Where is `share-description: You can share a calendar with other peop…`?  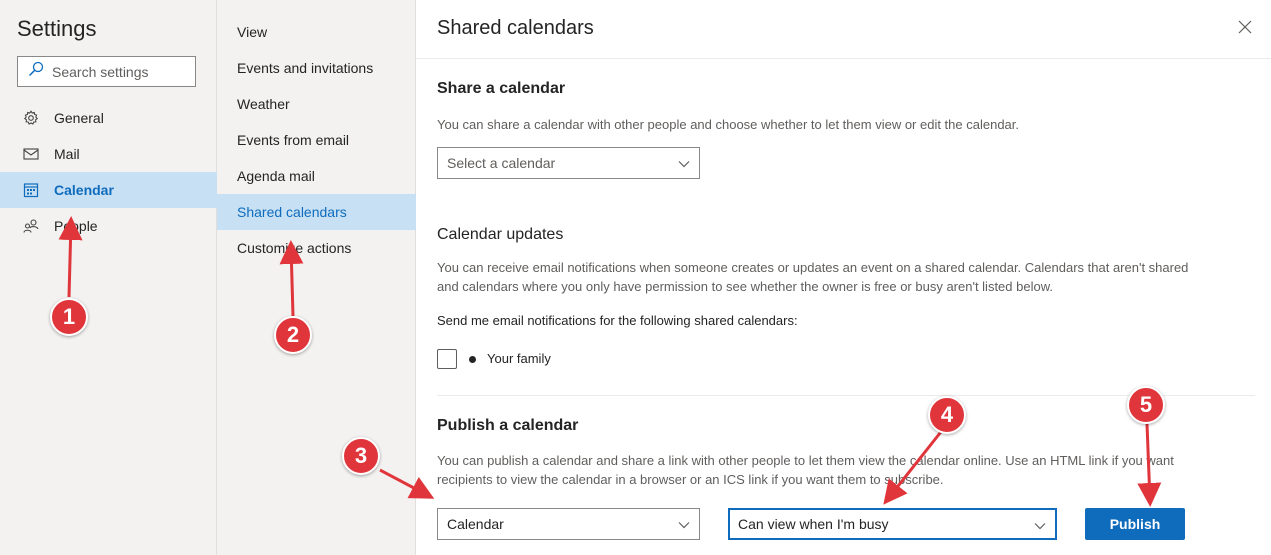
share-description: You can share a calendar with other peop… is located at coordinates (728, 124).